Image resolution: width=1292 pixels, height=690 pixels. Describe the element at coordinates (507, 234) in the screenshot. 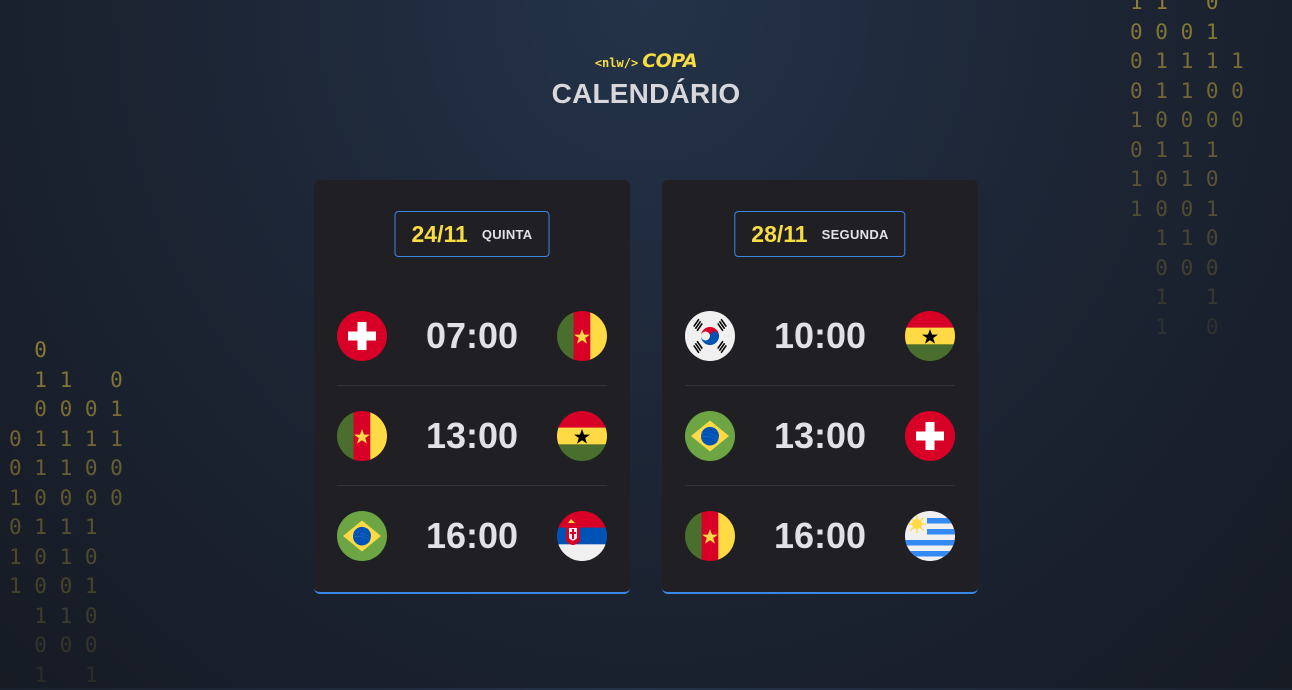

I see `day-weekday: QUINTA` at that location.